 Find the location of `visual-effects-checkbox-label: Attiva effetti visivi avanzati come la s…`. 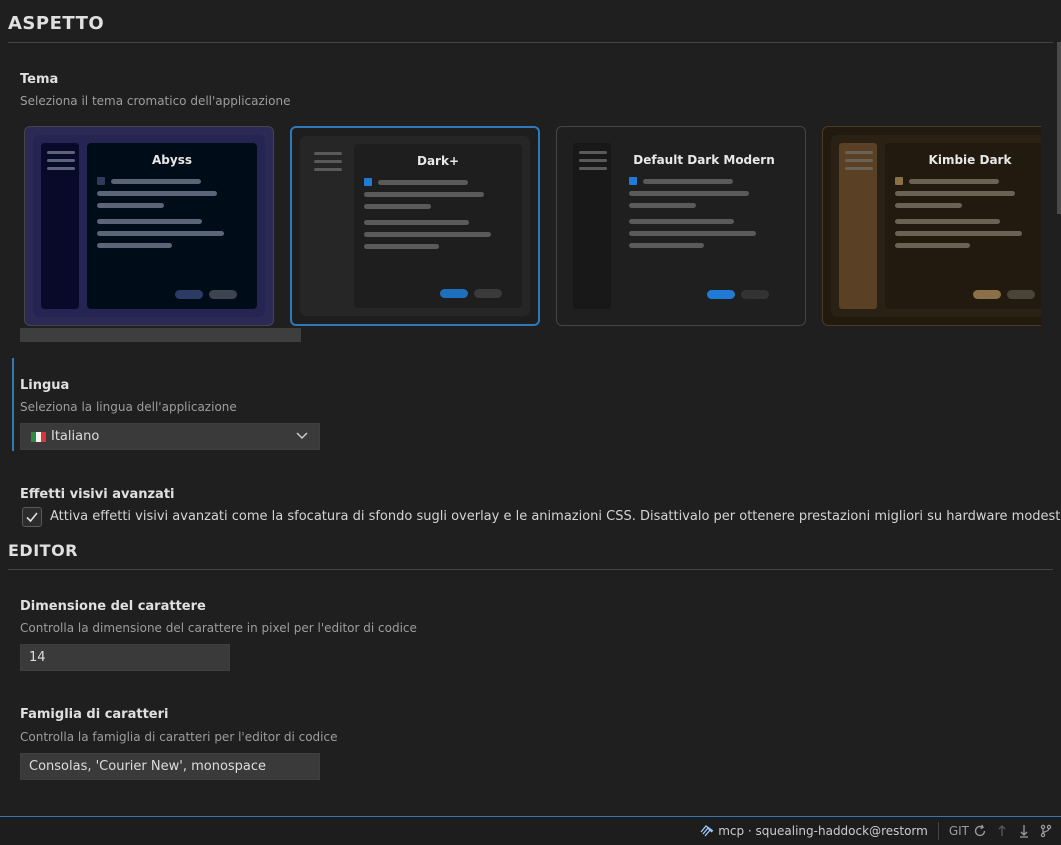

visual-effects-checkbox-label: Attiva effetti visivi avanzati come la s… is located at coordinates (555, 516).